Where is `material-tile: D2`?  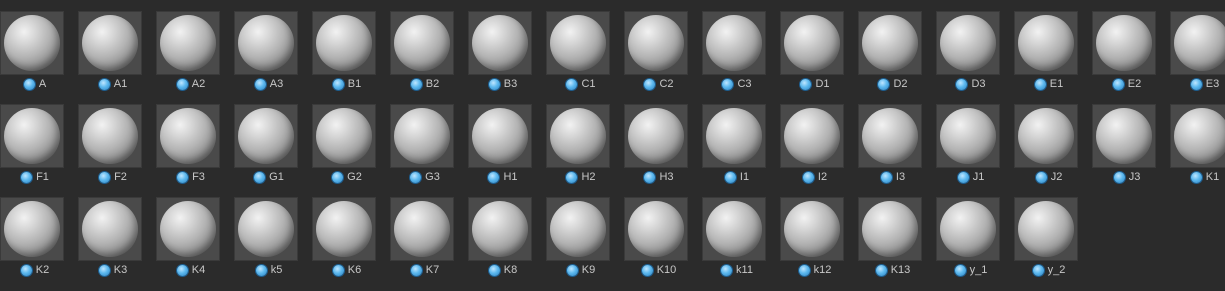 material-tile: D2 is located at coordinates (890, 58).